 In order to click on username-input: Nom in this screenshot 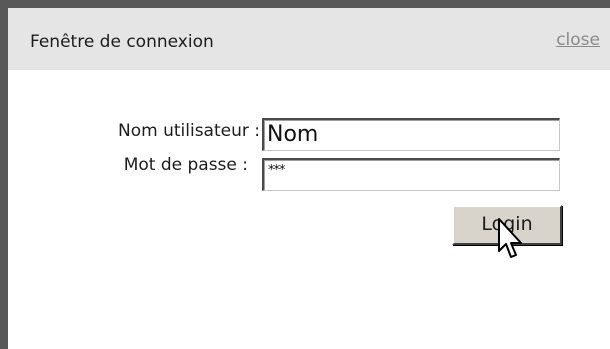, I will do `click(411, 134)`.